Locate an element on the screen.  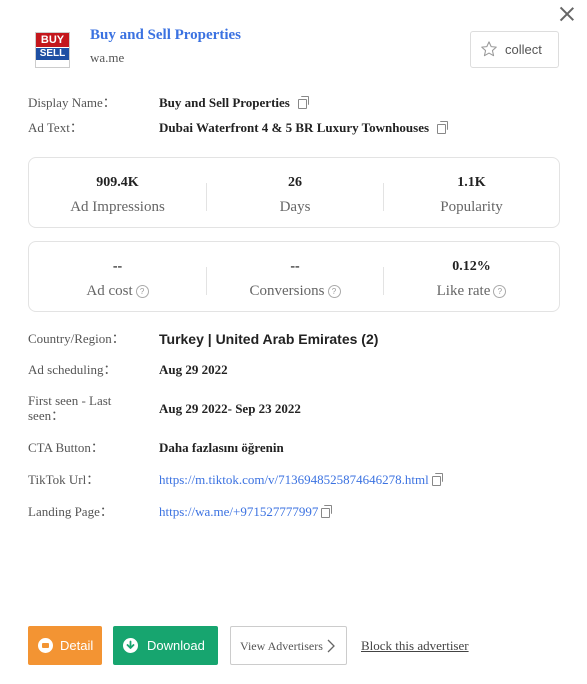
download-button: Download is located at coordinates (165, 645).